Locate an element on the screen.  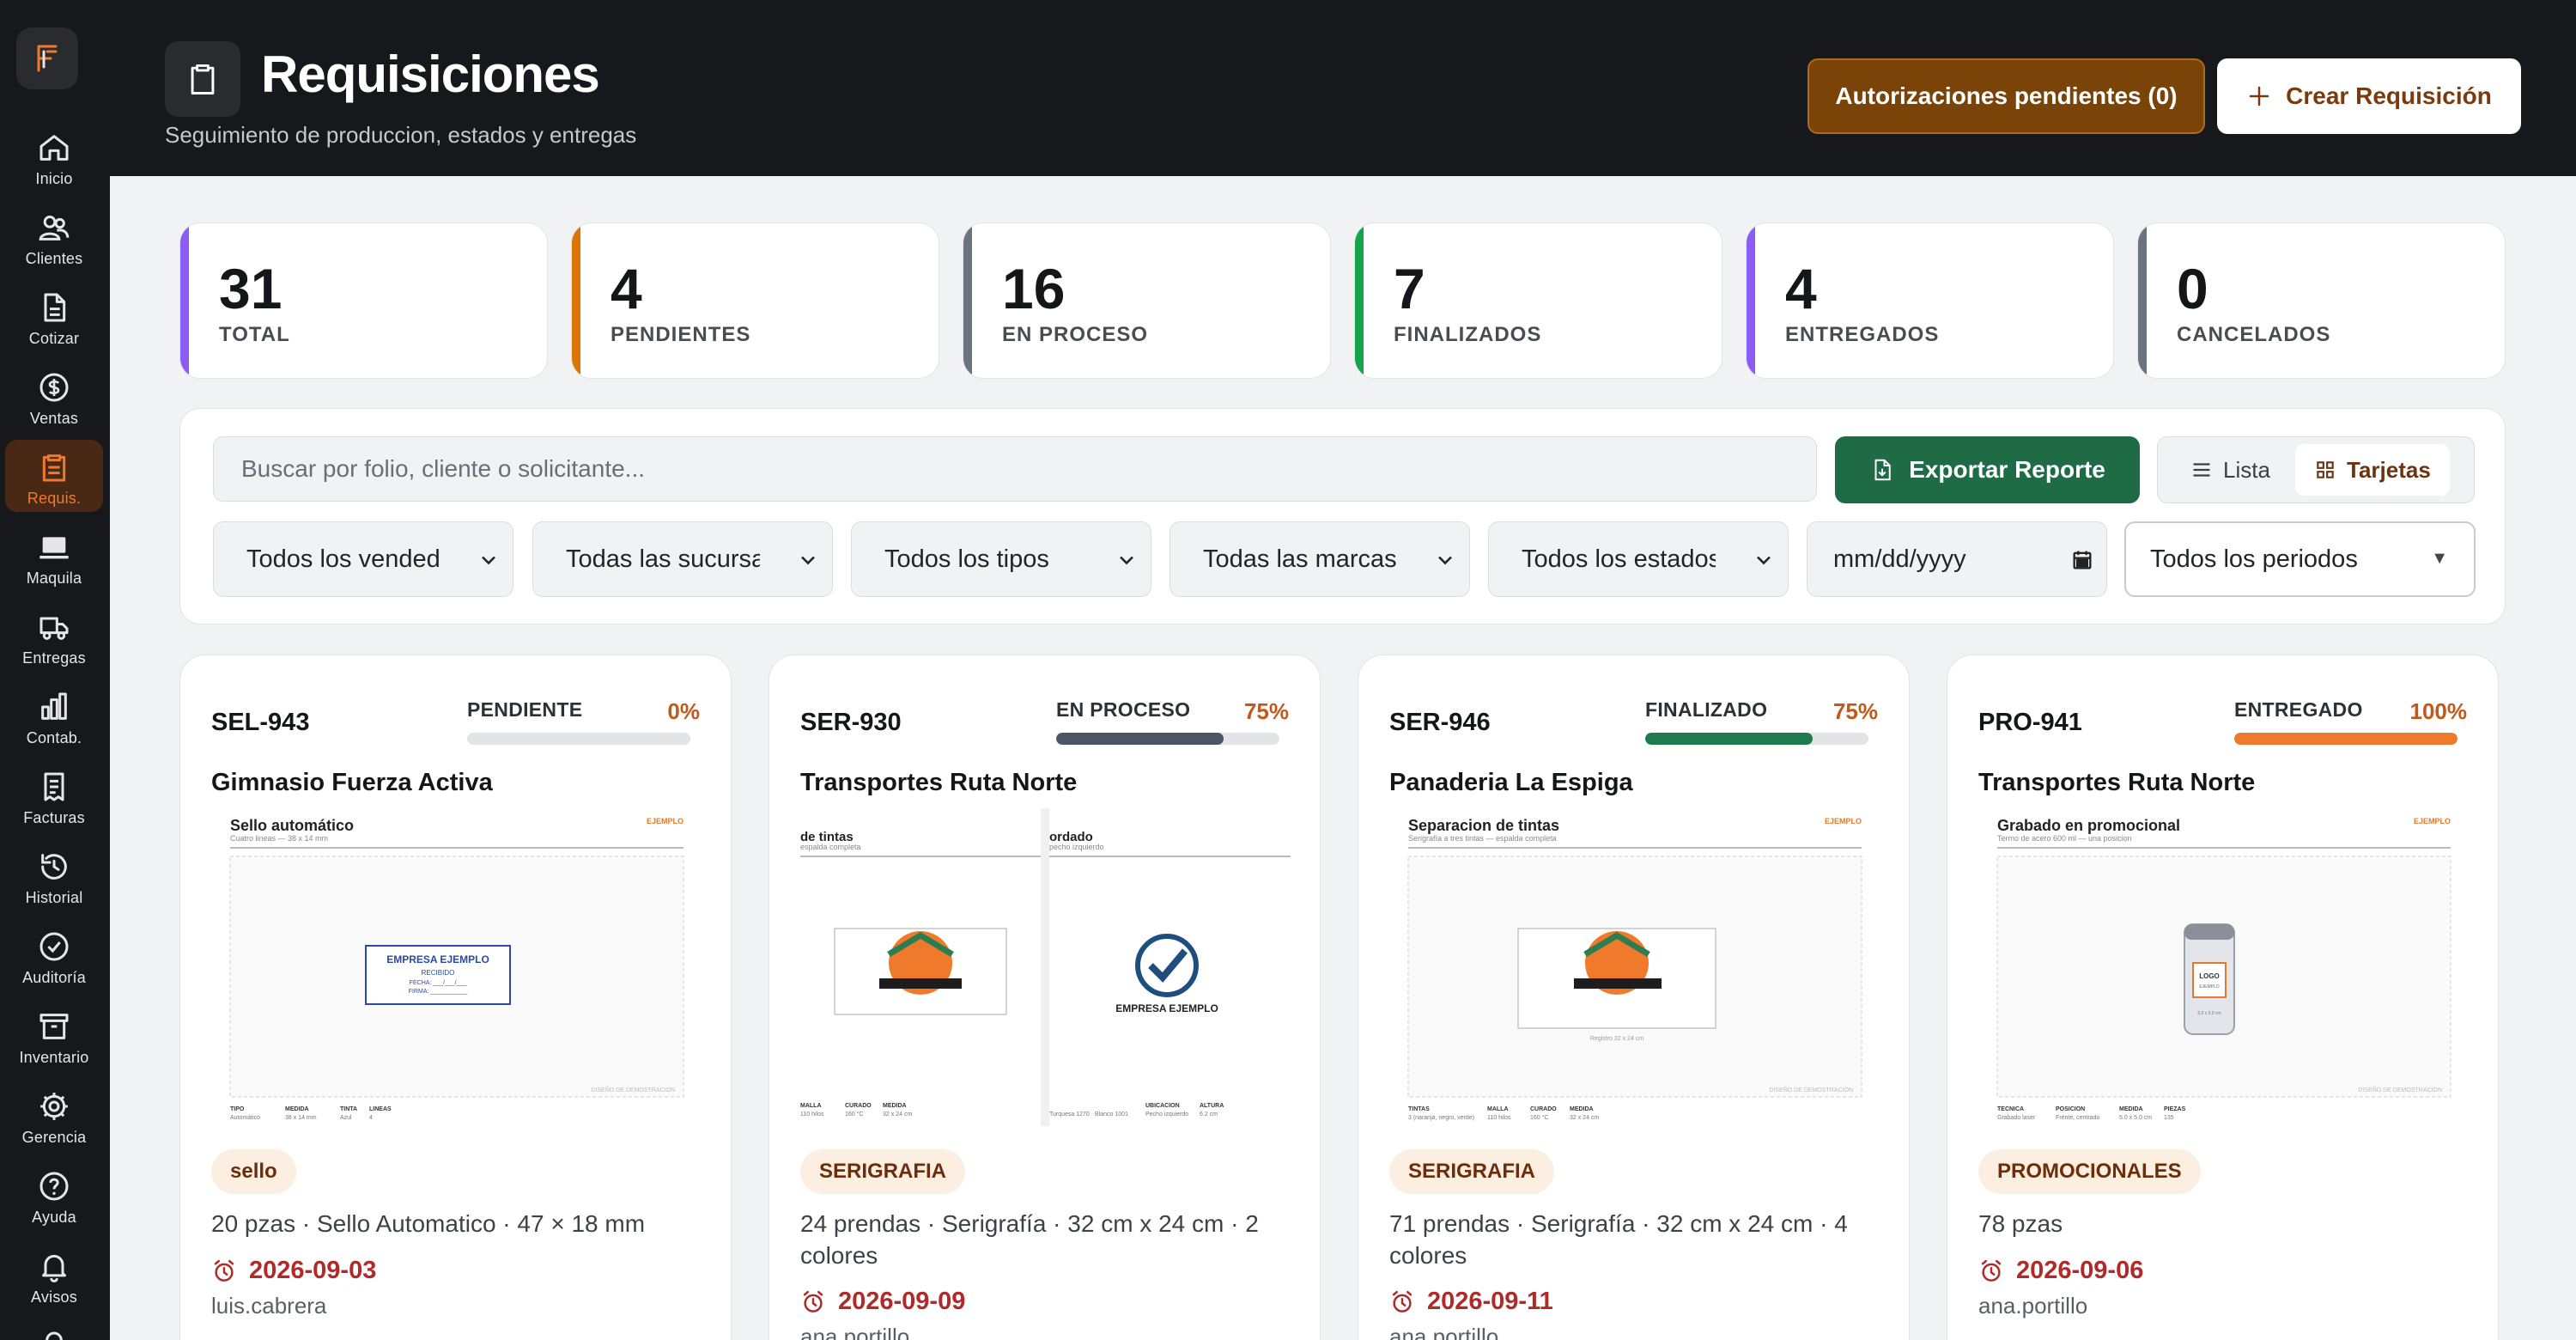
stat-card-cancelados: 0 CANCELADOS is located at coordinates (2321, 300).